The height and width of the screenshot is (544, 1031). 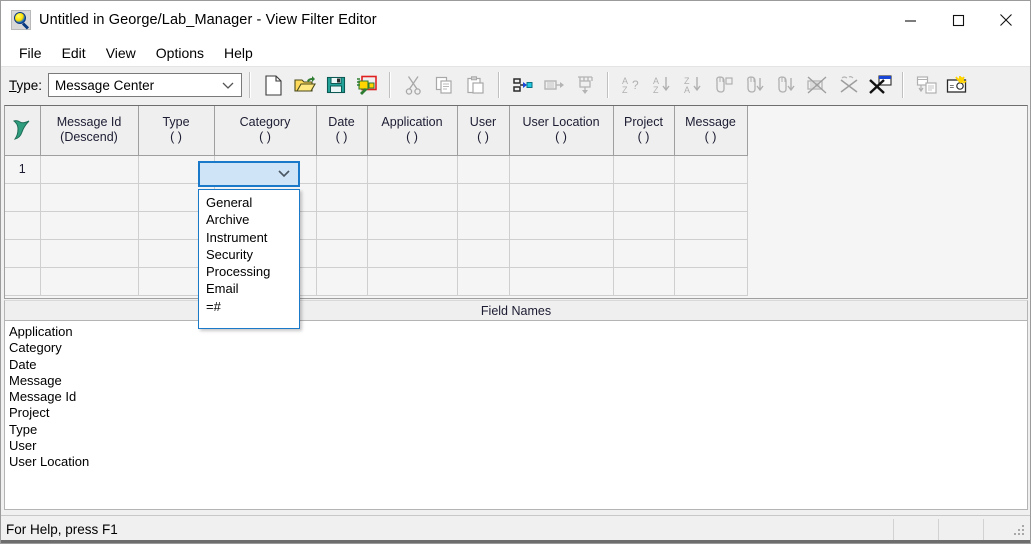 I want to click on list-item: Message, so click(x=518, y=381).